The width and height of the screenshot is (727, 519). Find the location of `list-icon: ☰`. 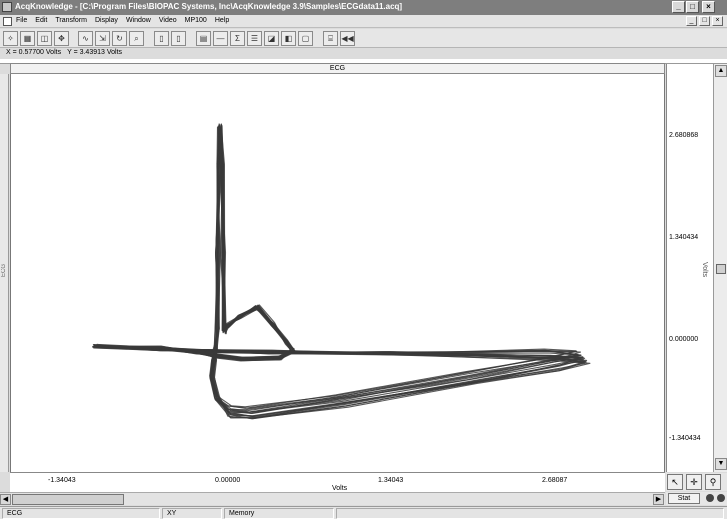

list-icon: ☰ is located at coordinates (254, 38).